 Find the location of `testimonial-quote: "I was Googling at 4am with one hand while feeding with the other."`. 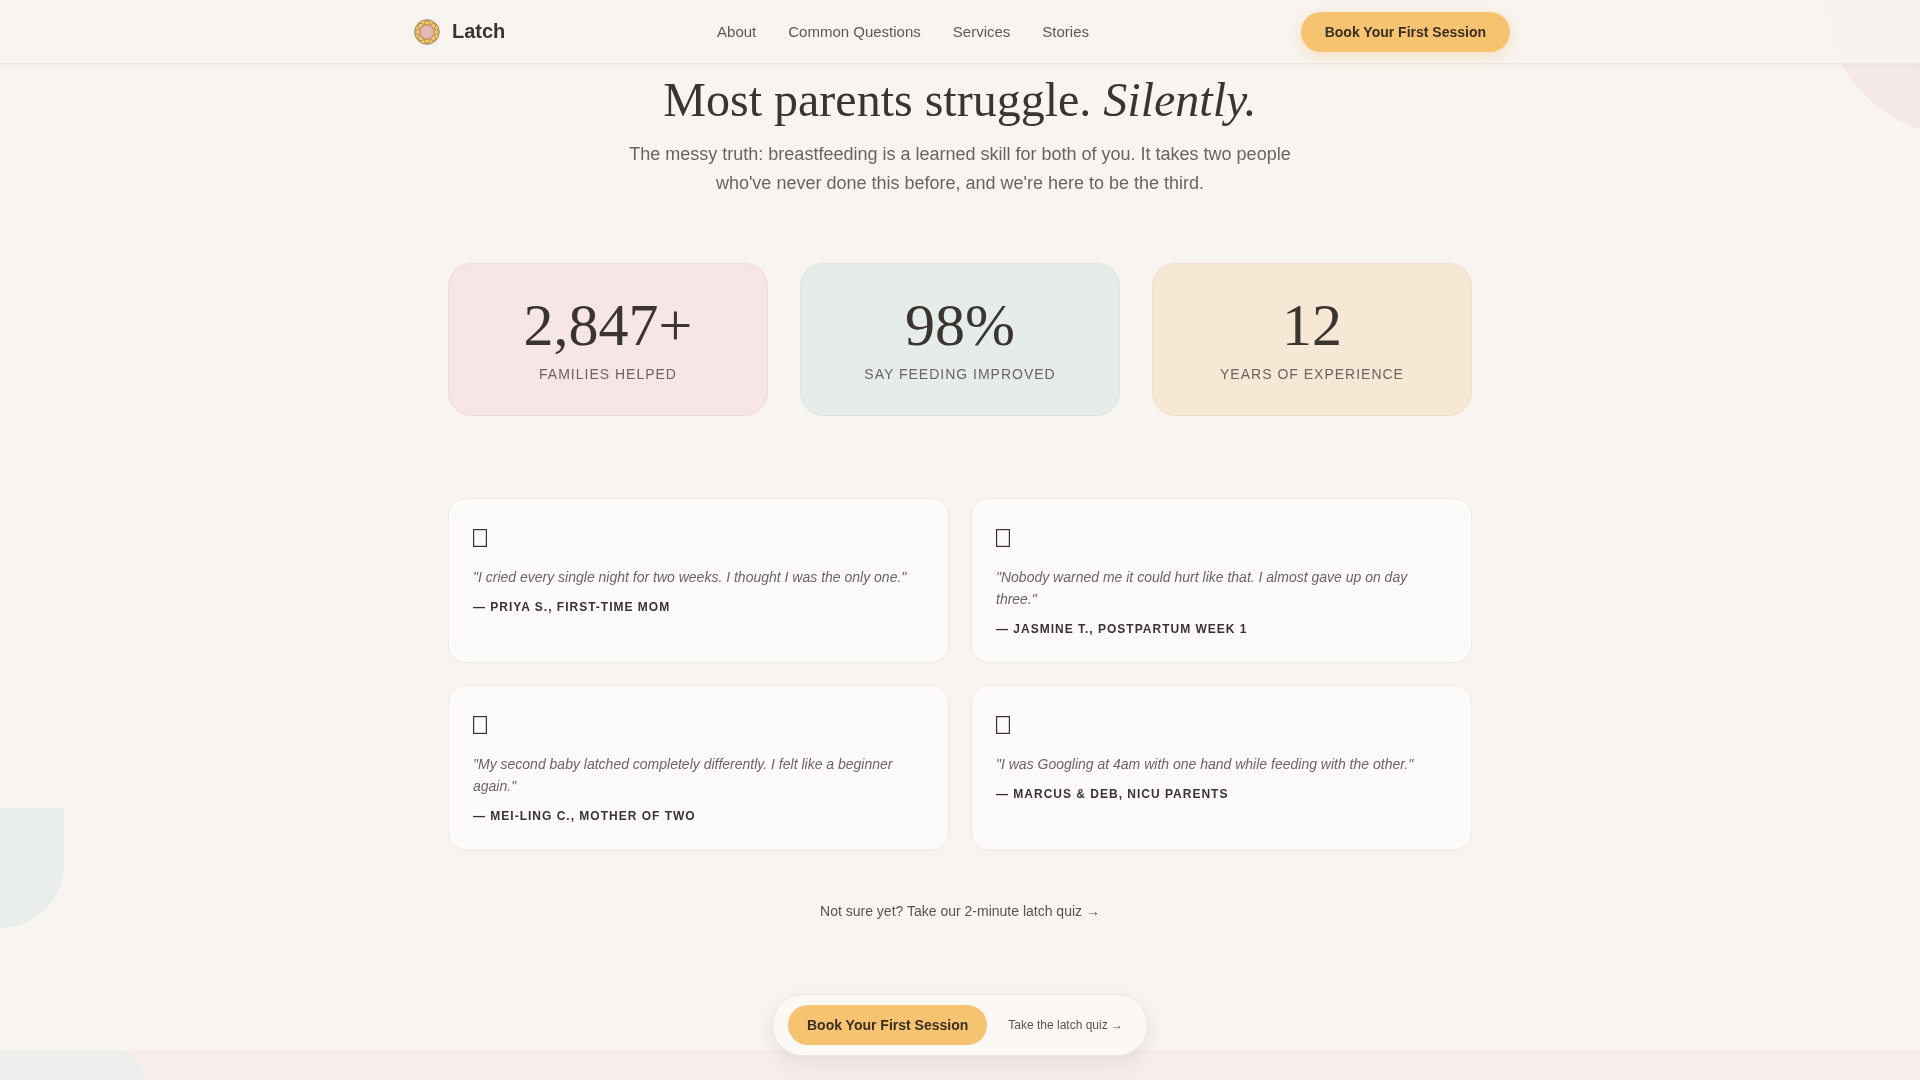

testimonial-quote: "I was Googling at 4am with one hand while feeding with the other." is located at coordinates (1205, 764).